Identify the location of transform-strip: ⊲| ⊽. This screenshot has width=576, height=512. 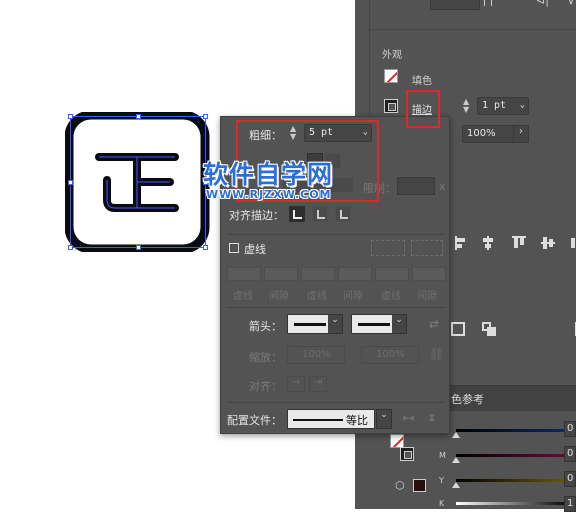
(473, 15).